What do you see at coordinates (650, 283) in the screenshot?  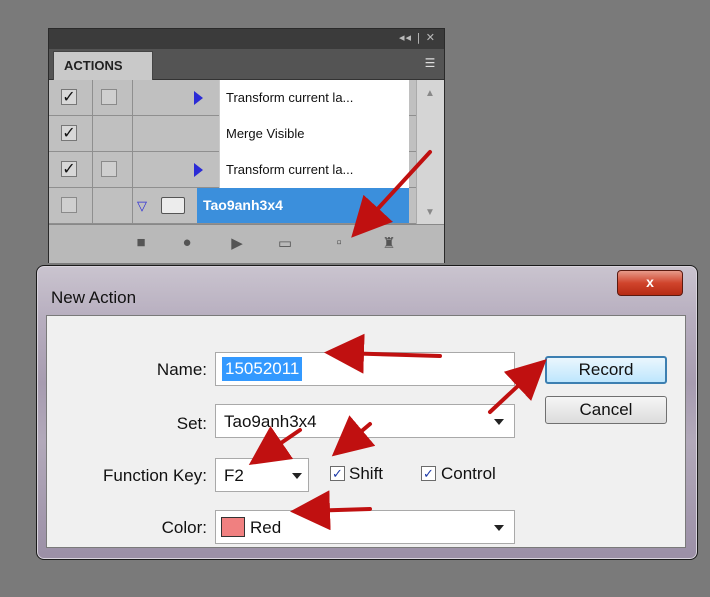 I see `close-button: x` at bounding box center [650, 283].